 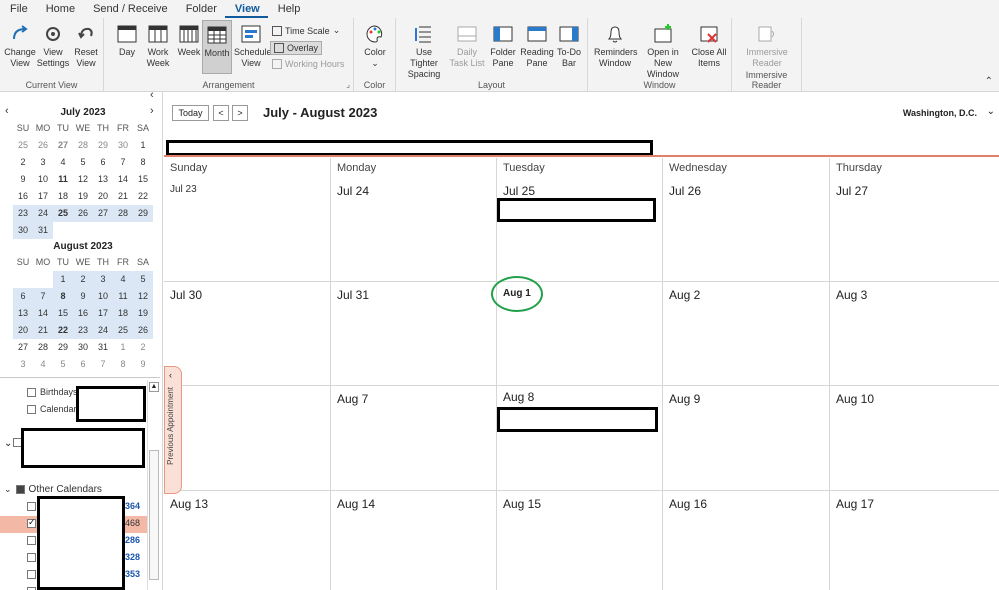 I want to click on tab-send-receive: Send / Receive, so click(x=129, y=9).